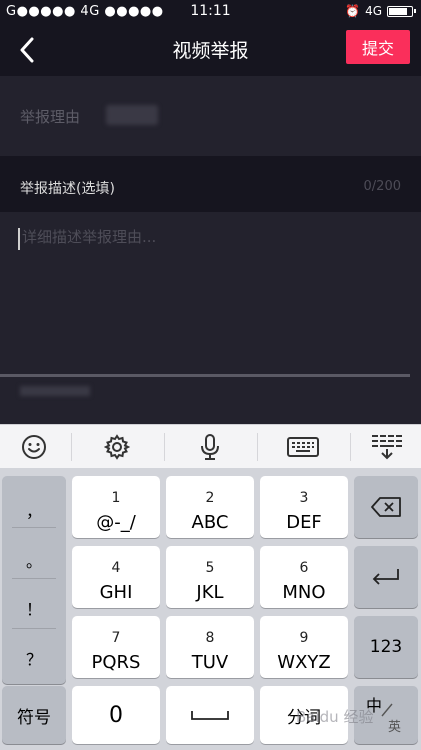 Image resolution: width=421 pixels, height=750 pixels. Describe the element at coordinates (116, 498) in the screenshot. I see `key-number: 1` at that location.